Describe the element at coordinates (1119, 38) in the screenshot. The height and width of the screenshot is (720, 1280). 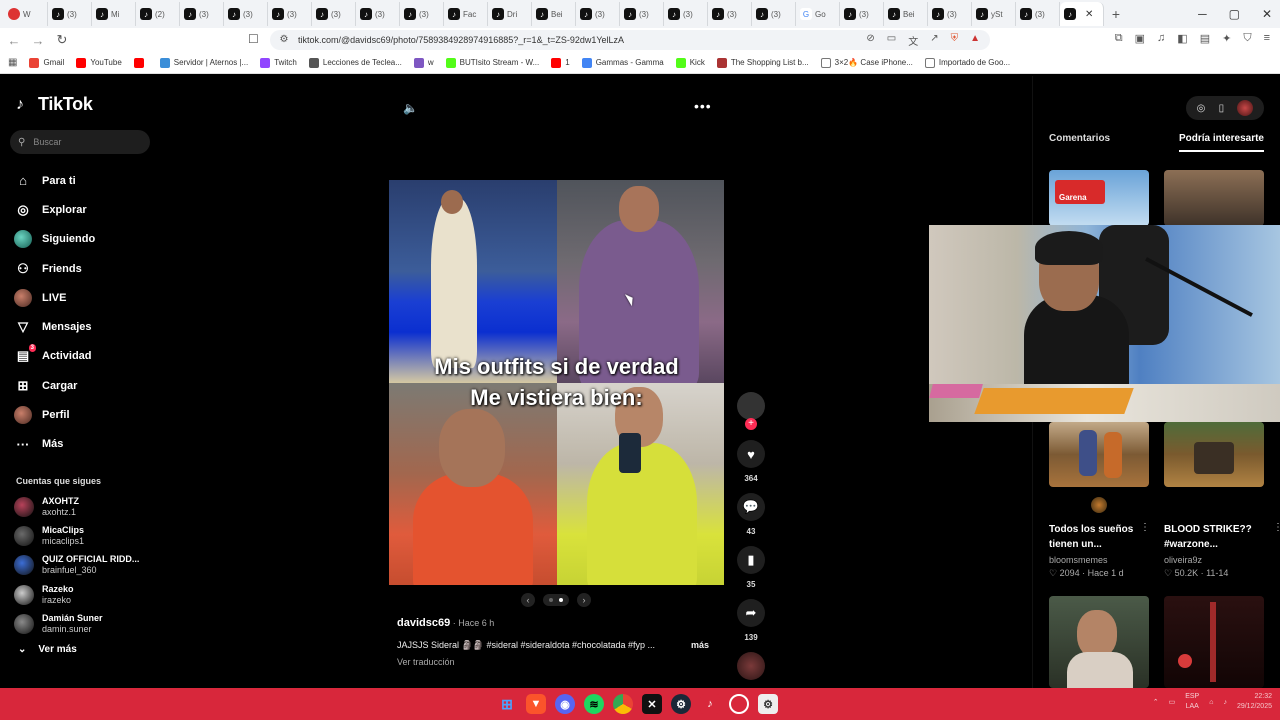
I see `extensions-icon: ⧉` at that location.